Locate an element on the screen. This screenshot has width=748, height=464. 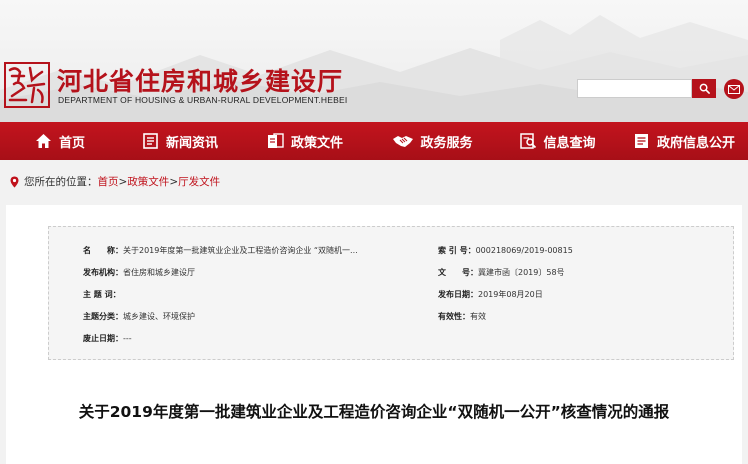
info-category-label: 主题分类： is located at coordinates (103, 316).